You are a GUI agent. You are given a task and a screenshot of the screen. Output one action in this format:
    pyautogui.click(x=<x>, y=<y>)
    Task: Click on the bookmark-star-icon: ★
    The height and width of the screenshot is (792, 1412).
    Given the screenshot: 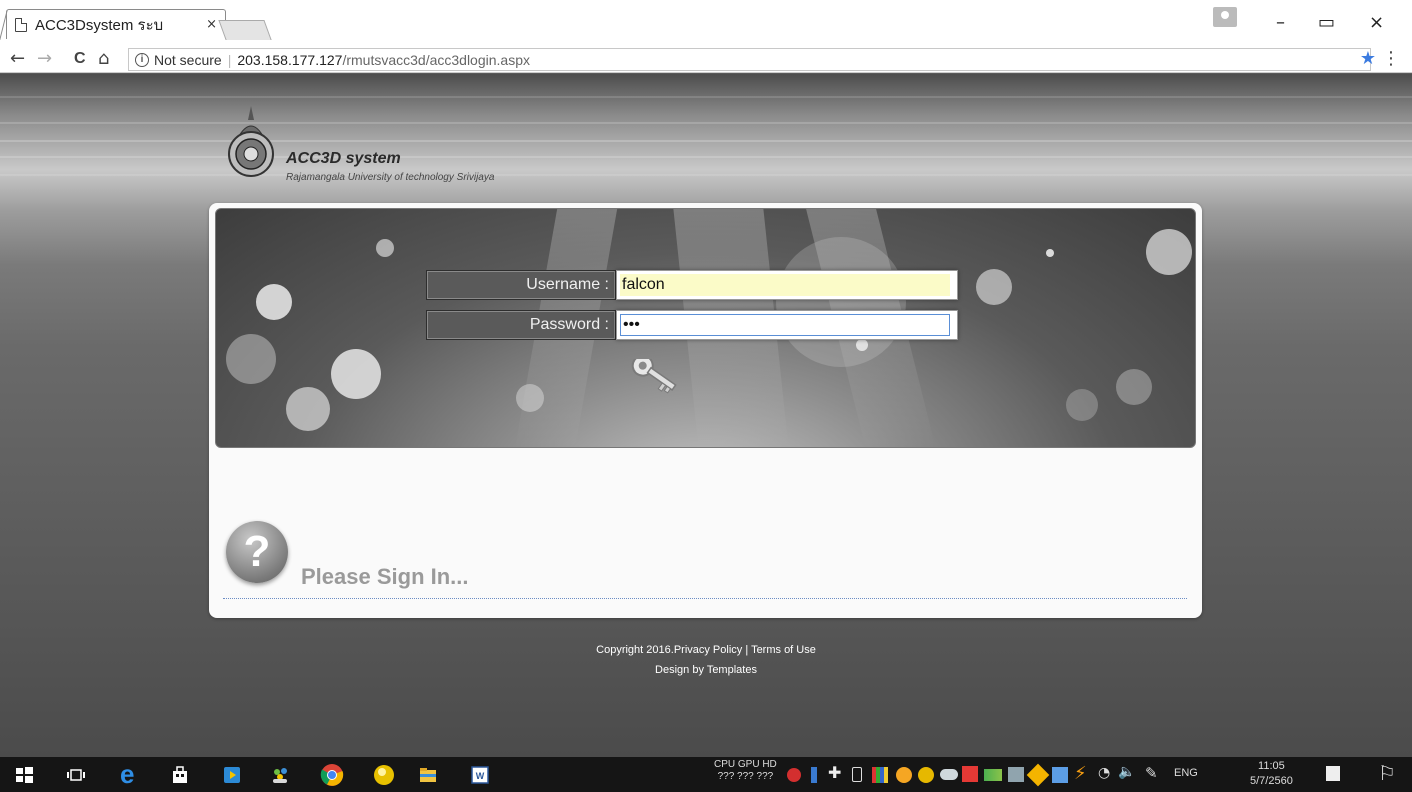 What is the action you would take?
    pyautogui.click(x=1368, y=58)
    